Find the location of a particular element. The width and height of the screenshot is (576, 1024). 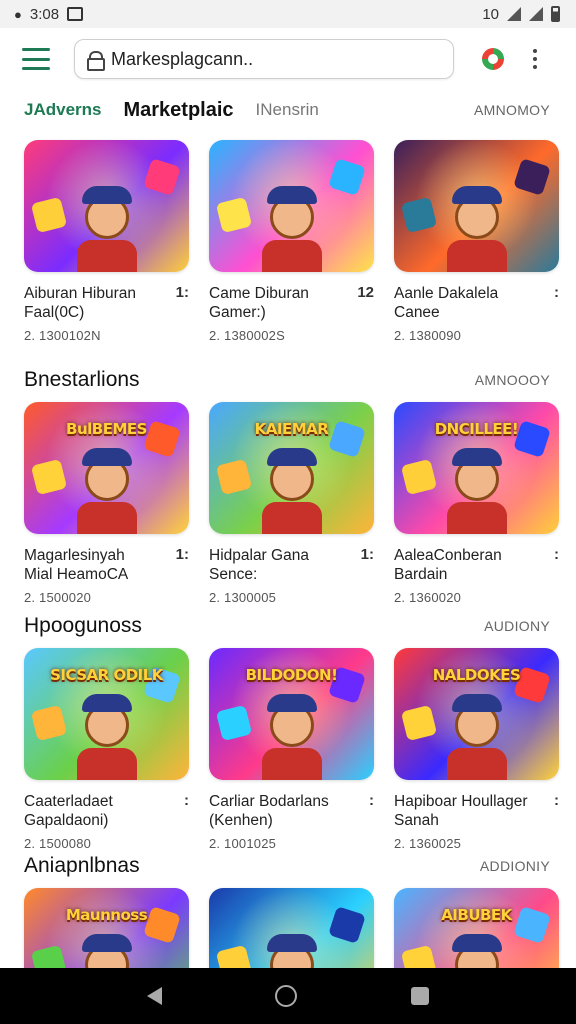

app-subtitle: Faal(0C) is located at coordinates (54, 312).